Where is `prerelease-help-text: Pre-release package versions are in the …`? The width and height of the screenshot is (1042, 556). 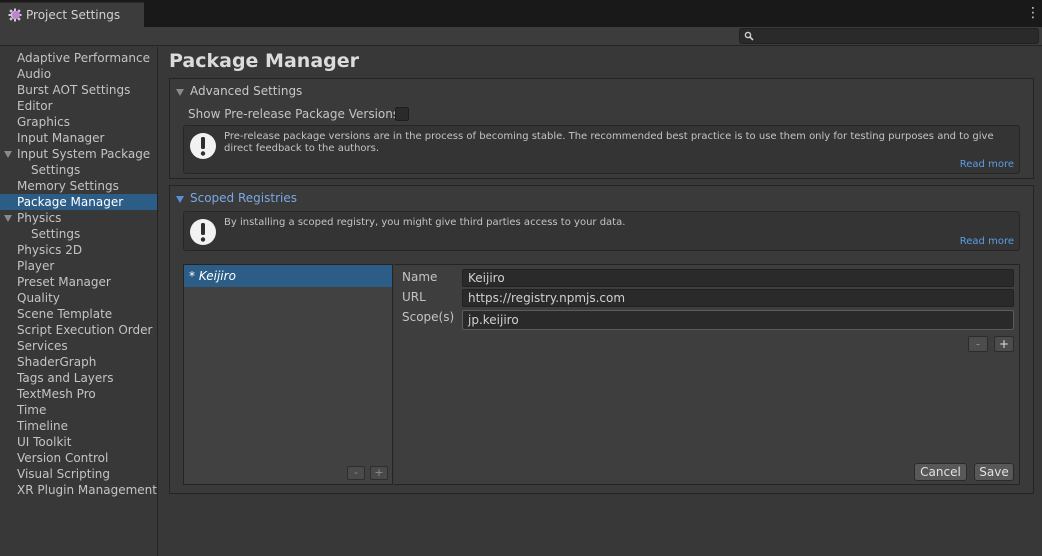
prerelease-help-text: Pre-release package versions are in the … is located at coordinates (609, 142).